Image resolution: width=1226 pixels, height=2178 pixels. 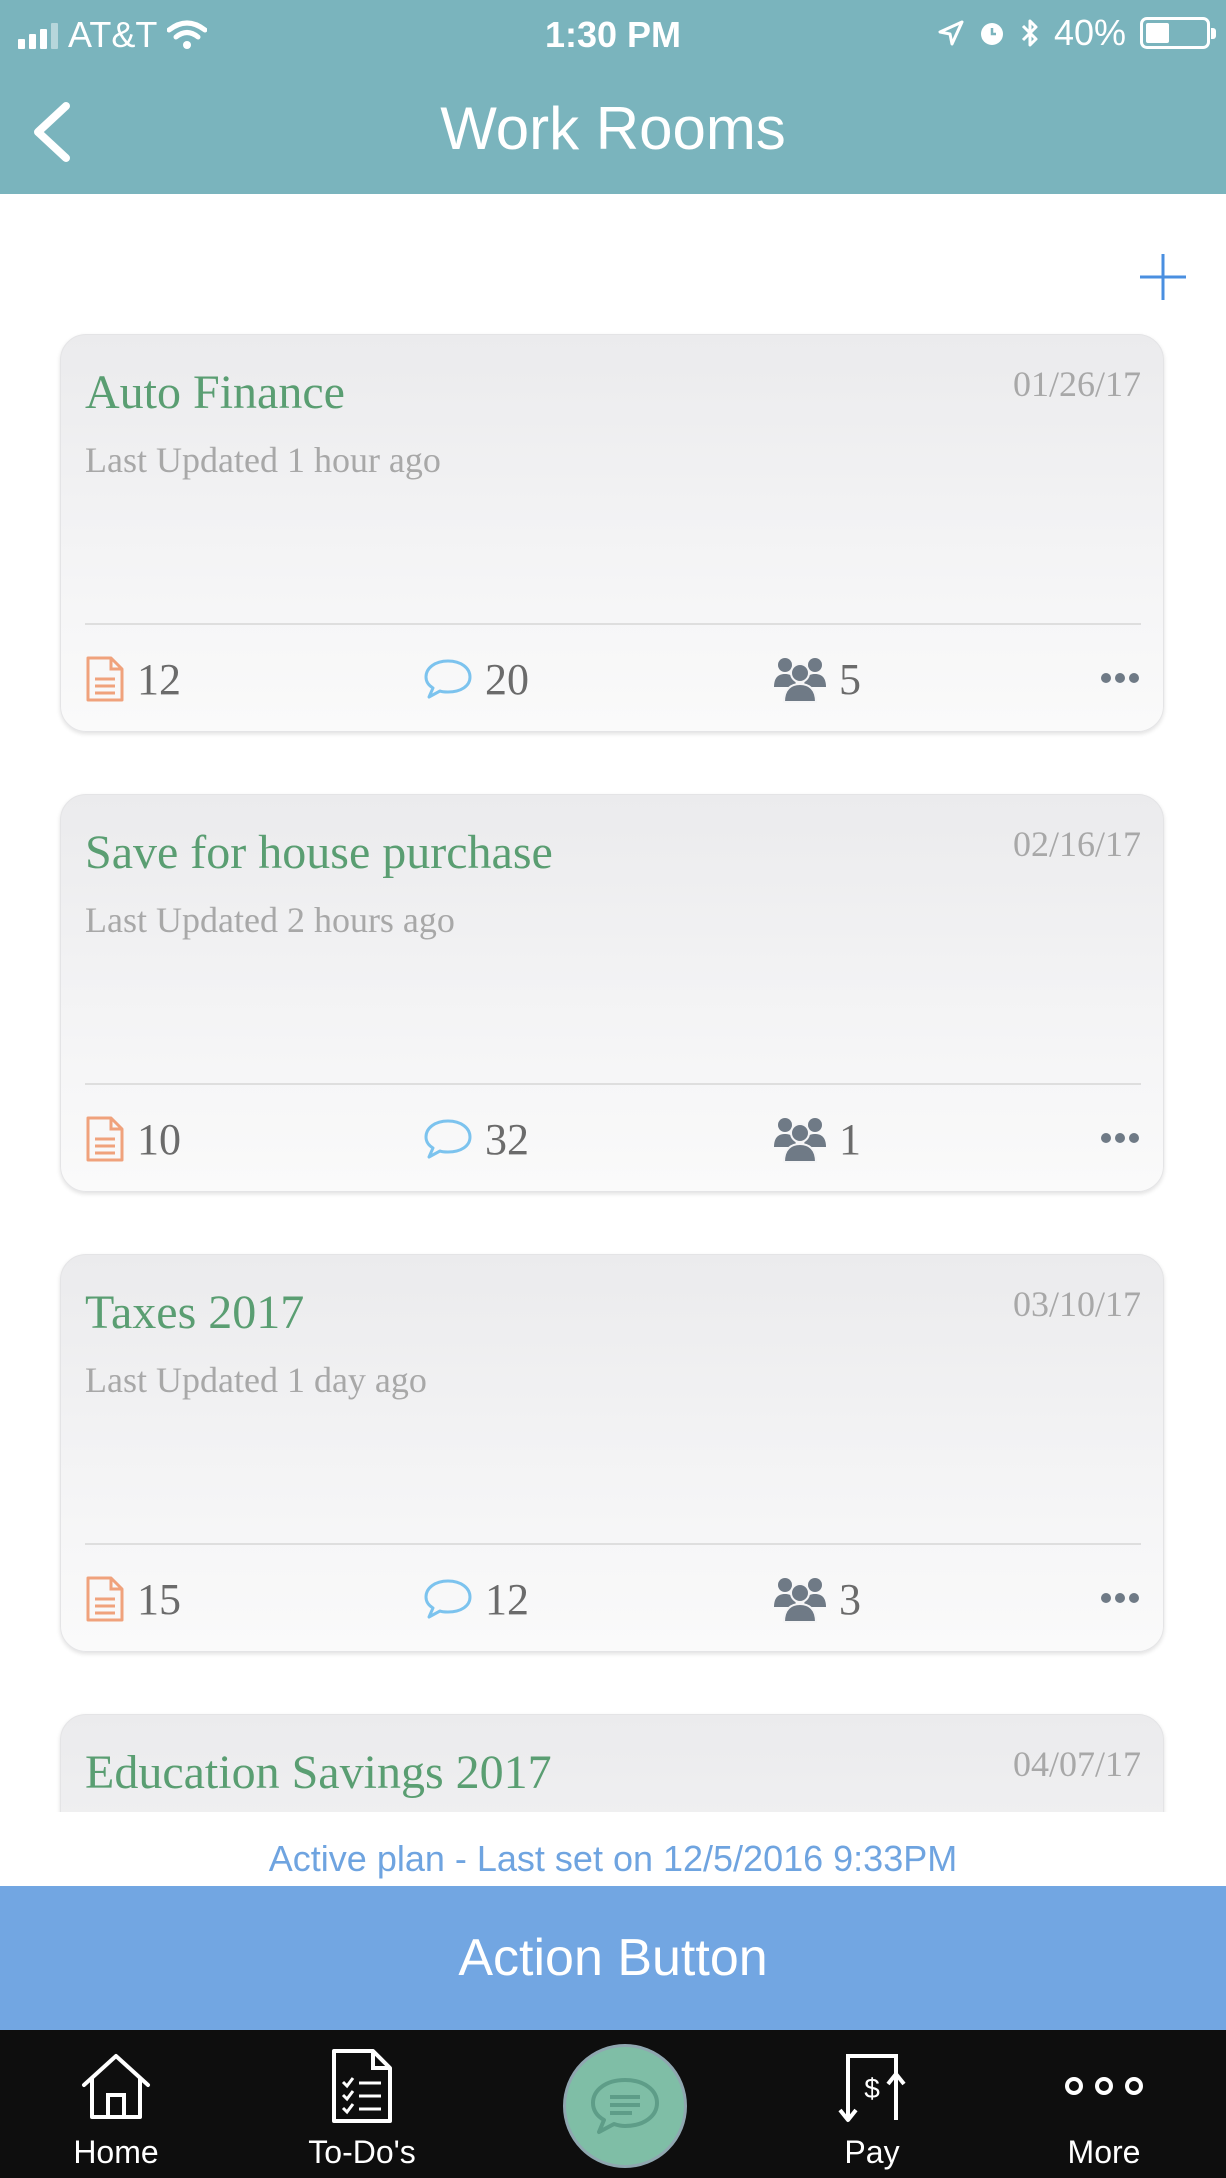 I want to click on members-count: 3, so click(x=817, y=1599).